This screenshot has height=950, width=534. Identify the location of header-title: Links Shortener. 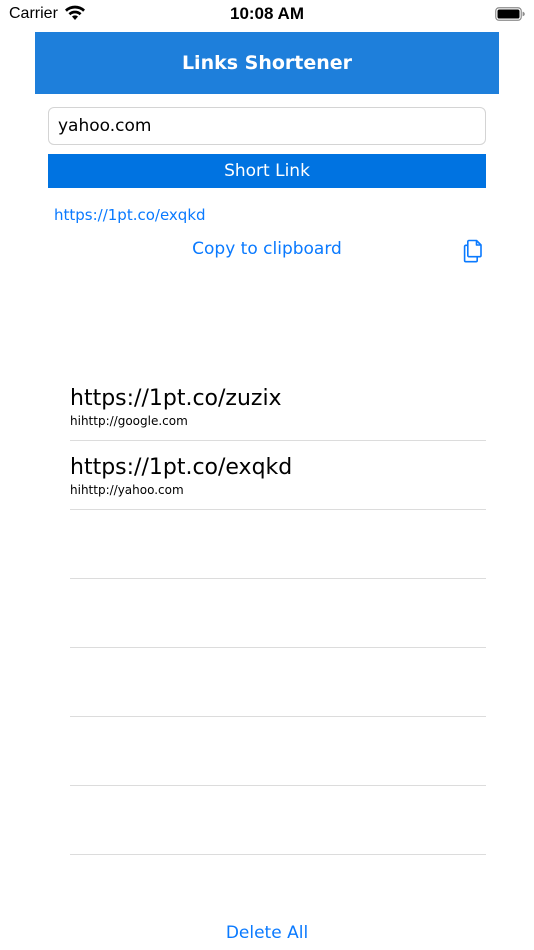
(267, 63).